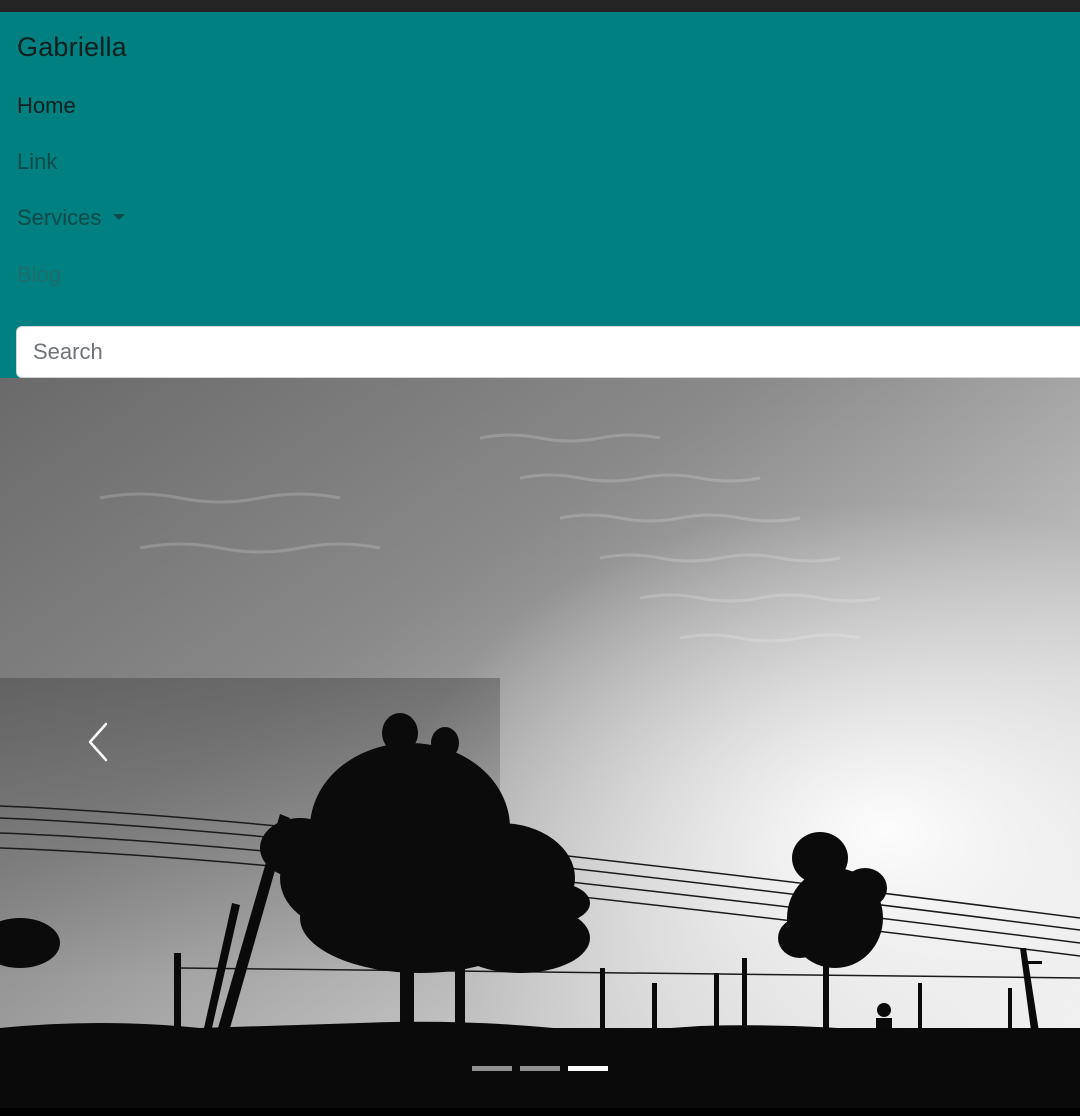 This screenshot has height=1116, width=1080. What do you see at coordinates (46, 106) in the screenshot?
I see `nav-item-home: Home` at bounding box center [46, 106].